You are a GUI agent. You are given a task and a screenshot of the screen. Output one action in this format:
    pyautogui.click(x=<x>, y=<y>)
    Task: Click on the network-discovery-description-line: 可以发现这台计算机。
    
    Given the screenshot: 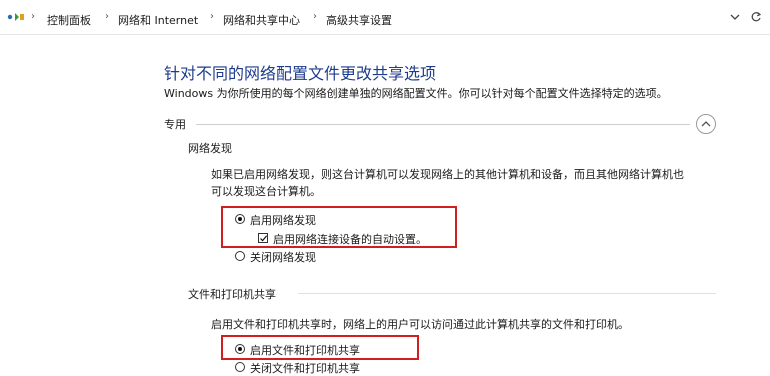 What is the action you would take?
    pyautogui.click(x=266, y=191)
    